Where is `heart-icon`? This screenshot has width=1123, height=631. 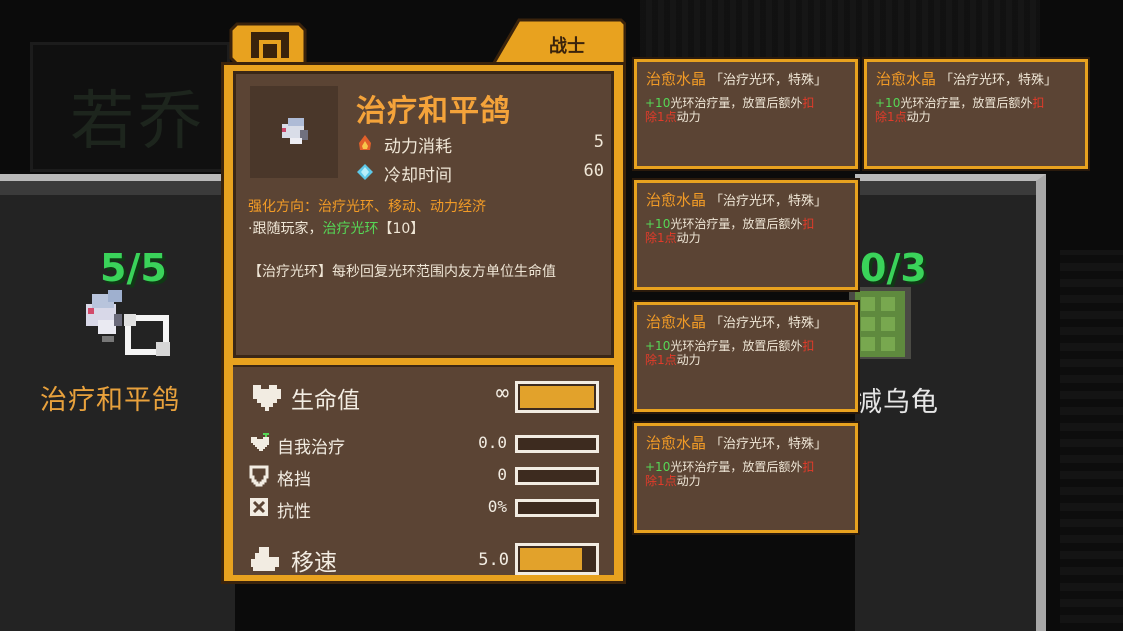 heart-icon is located at coordinates (267, 398).